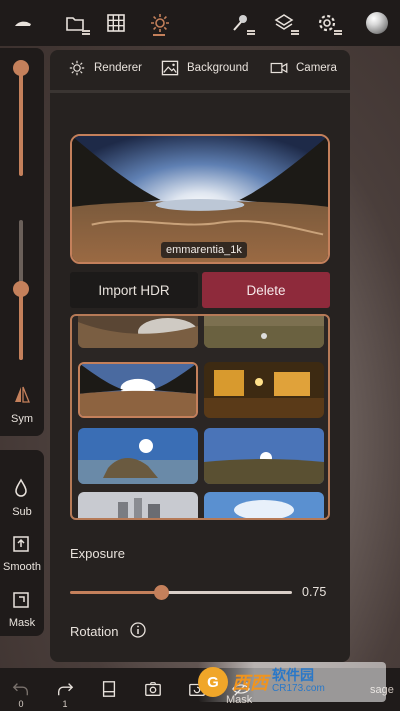 This screenshot has height=711, width=400. I want to click on tab-camera: Camera, so click(303, 68).